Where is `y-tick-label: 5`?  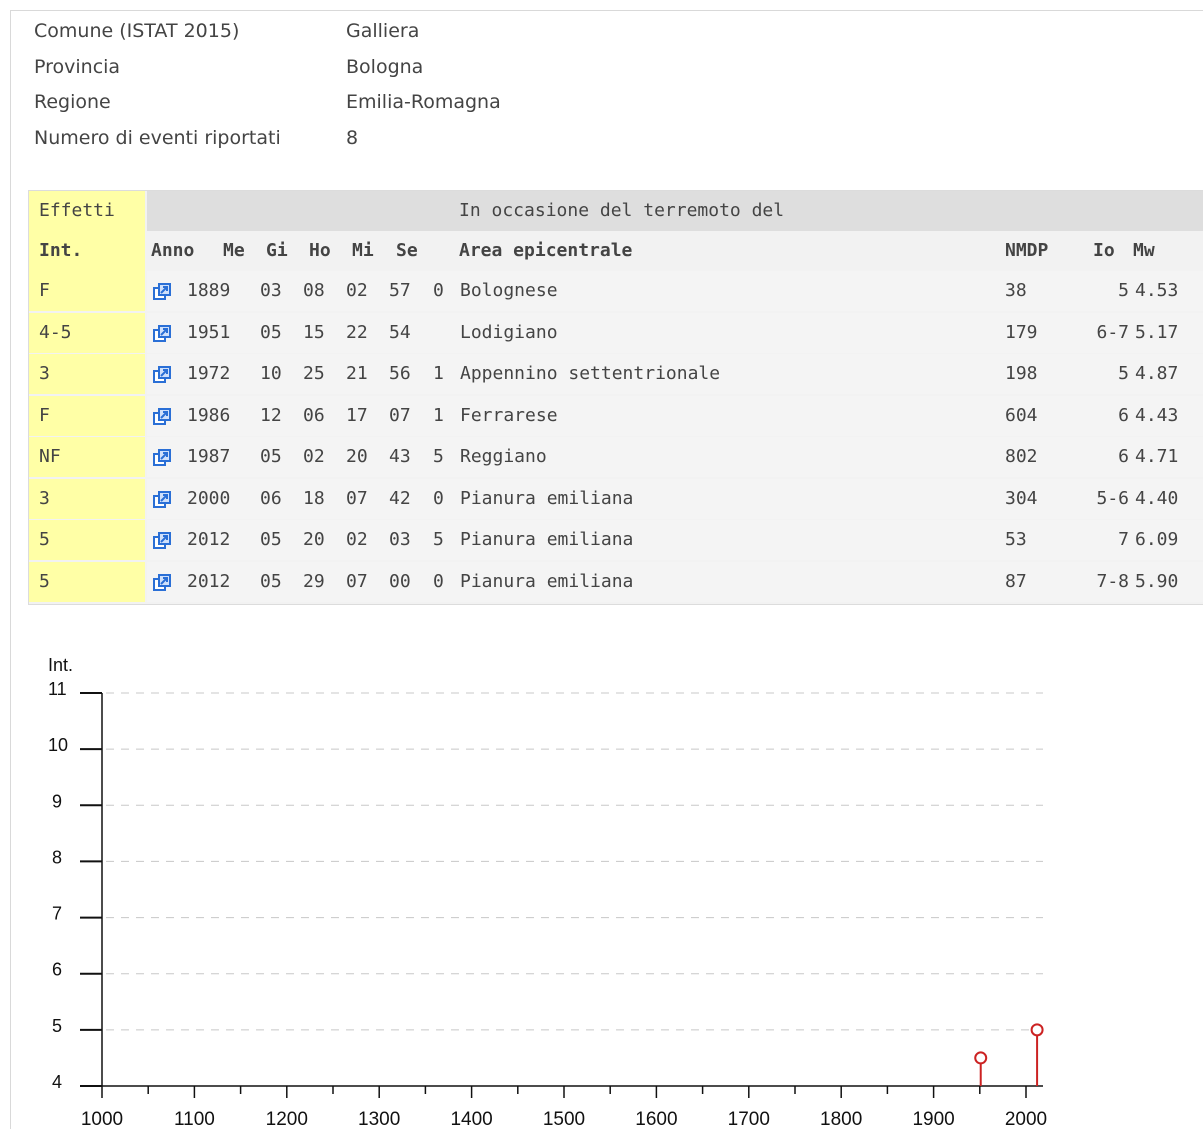 y-tick-label: 5 is located at coordinates (57, 1026).